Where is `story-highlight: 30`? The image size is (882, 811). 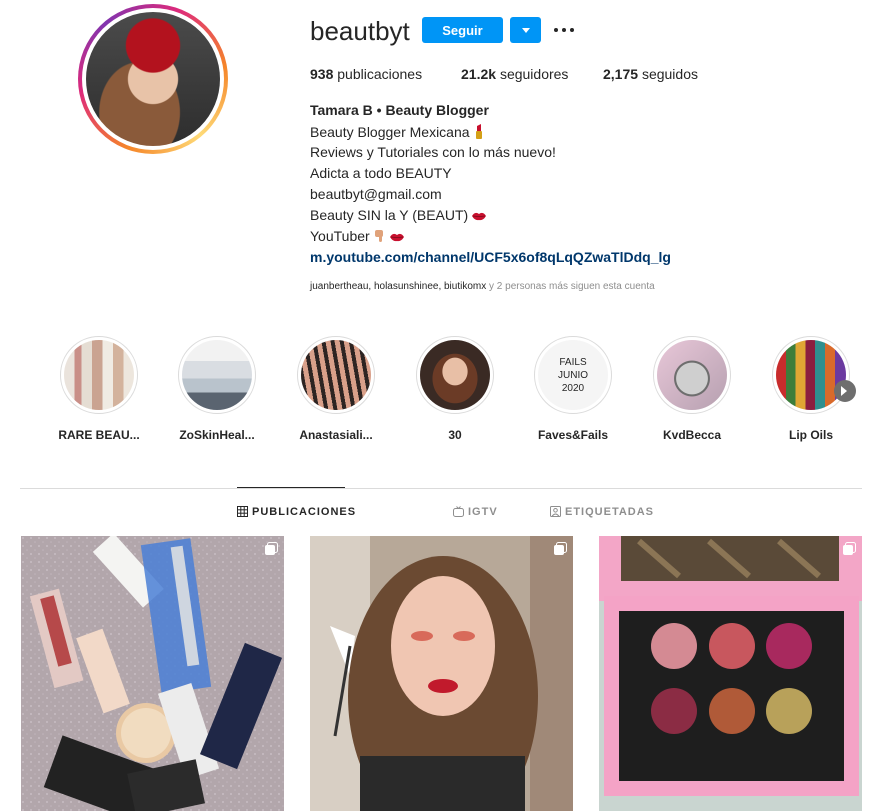
story-highlight: 30 is located at coordinates (455, 389).